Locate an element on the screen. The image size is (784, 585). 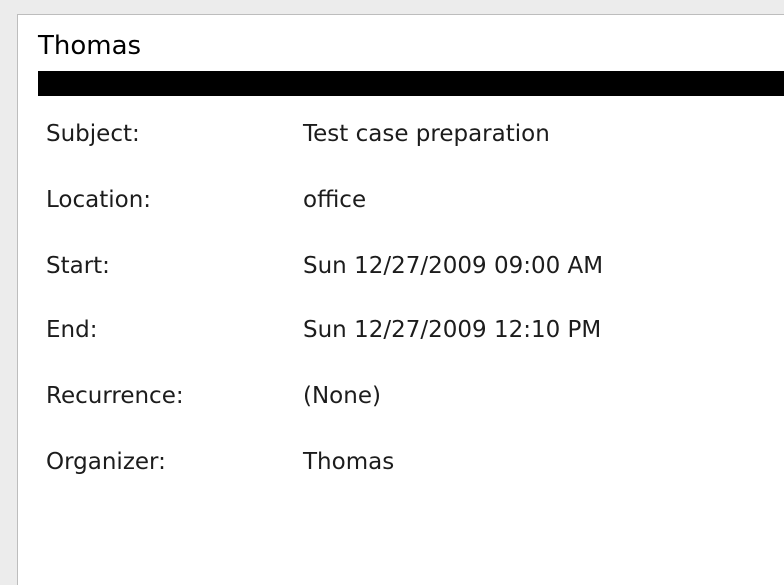
end-label: End: is located at coordinates (72, 330).